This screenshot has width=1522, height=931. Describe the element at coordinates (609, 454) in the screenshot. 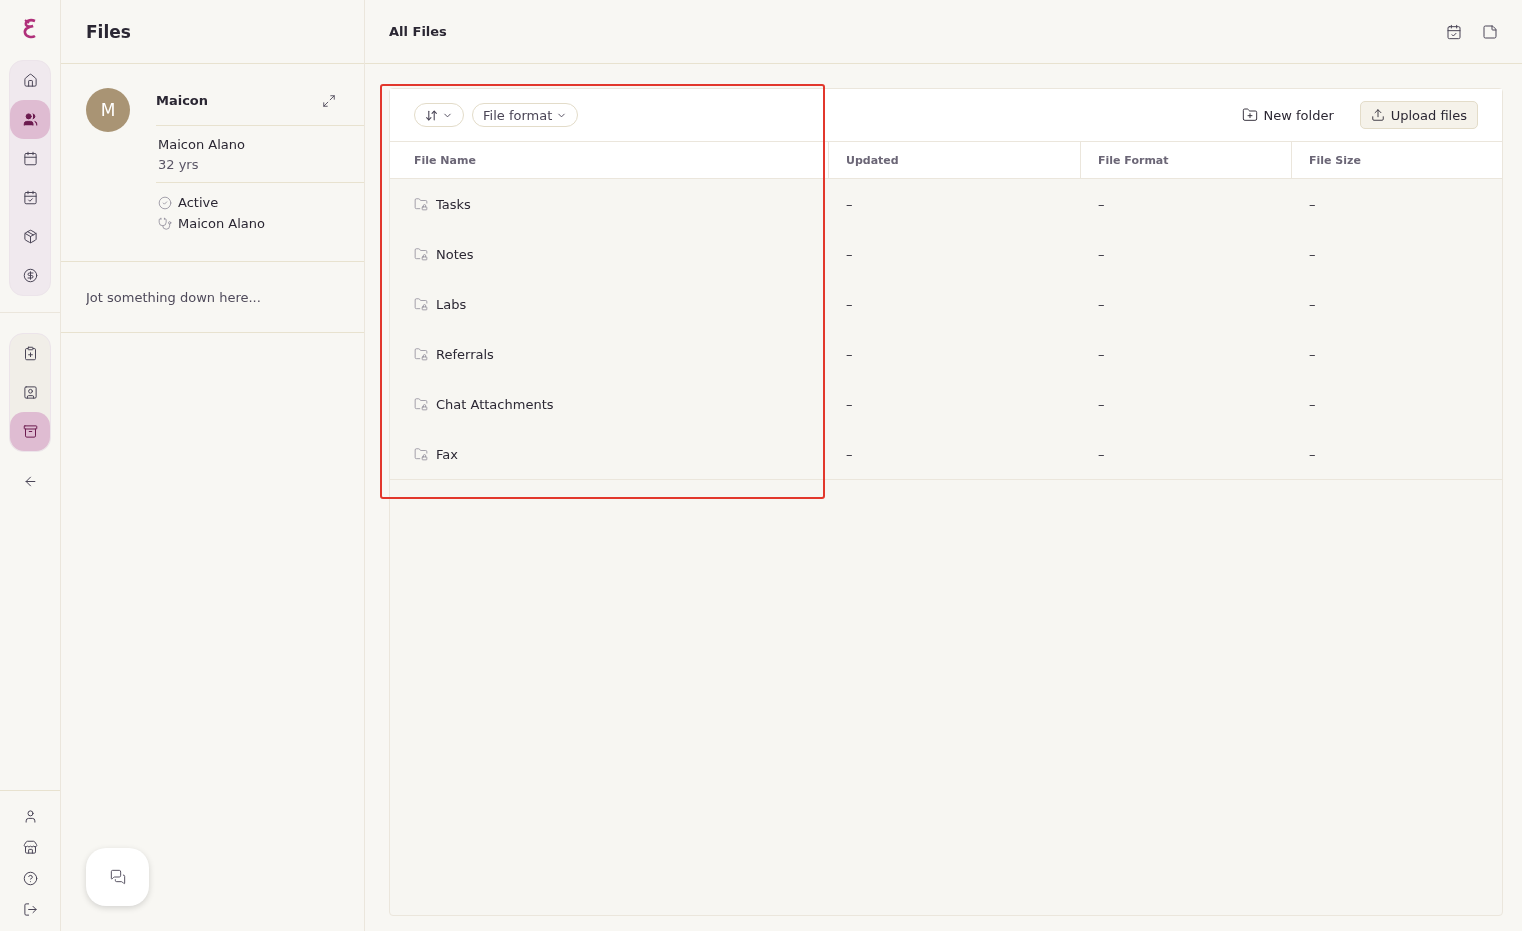

I see `folder-name-cell: Fax` at that location.